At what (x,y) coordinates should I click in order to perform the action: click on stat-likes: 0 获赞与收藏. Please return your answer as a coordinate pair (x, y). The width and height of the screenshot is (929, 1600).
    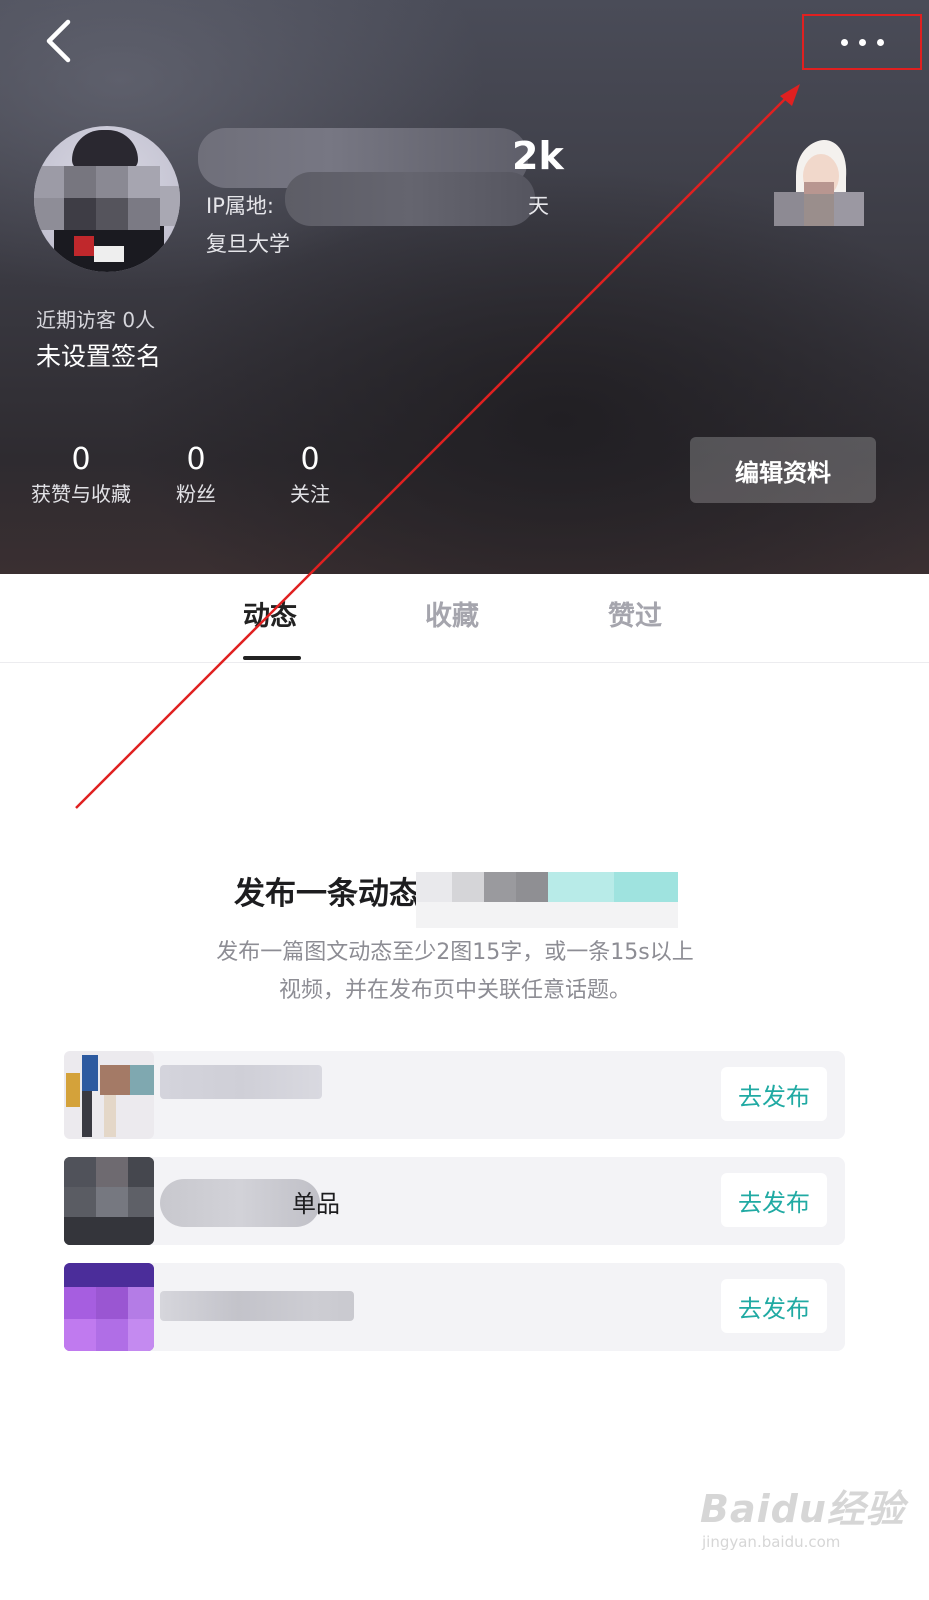
    Looking at the image, I should click on (81, 474).